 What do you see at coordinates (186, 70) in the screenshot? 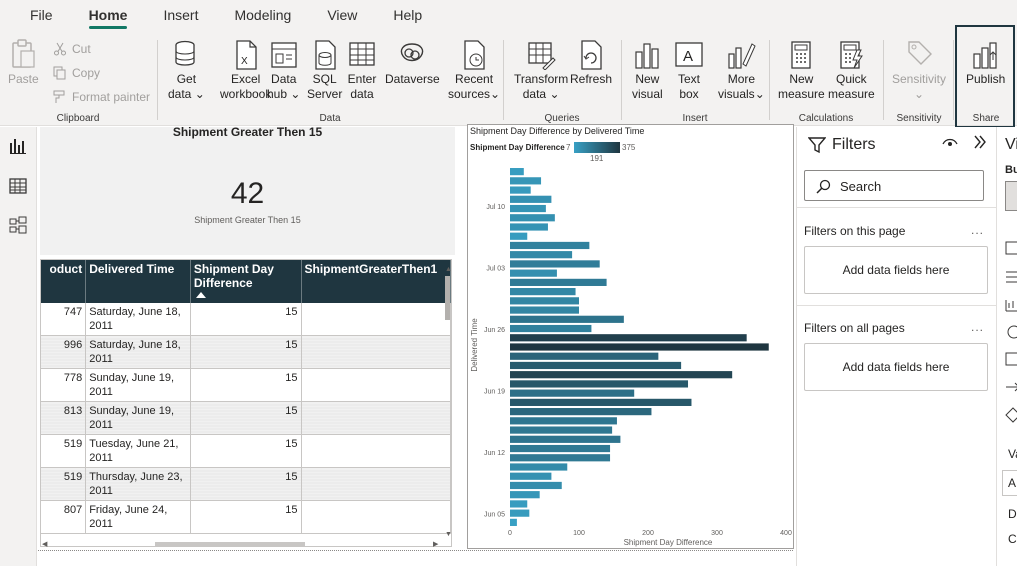
I see `get-data-button: Get data ⌄` at bounding box center [186, 70].